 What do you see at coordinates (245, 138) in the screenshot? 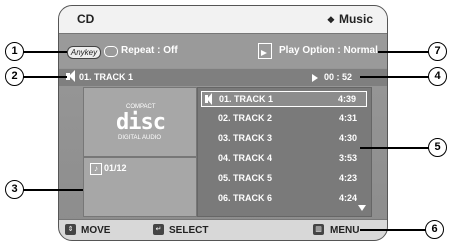
I see `track-name: 03. TRACK 3` at bounding box center [245, 138].